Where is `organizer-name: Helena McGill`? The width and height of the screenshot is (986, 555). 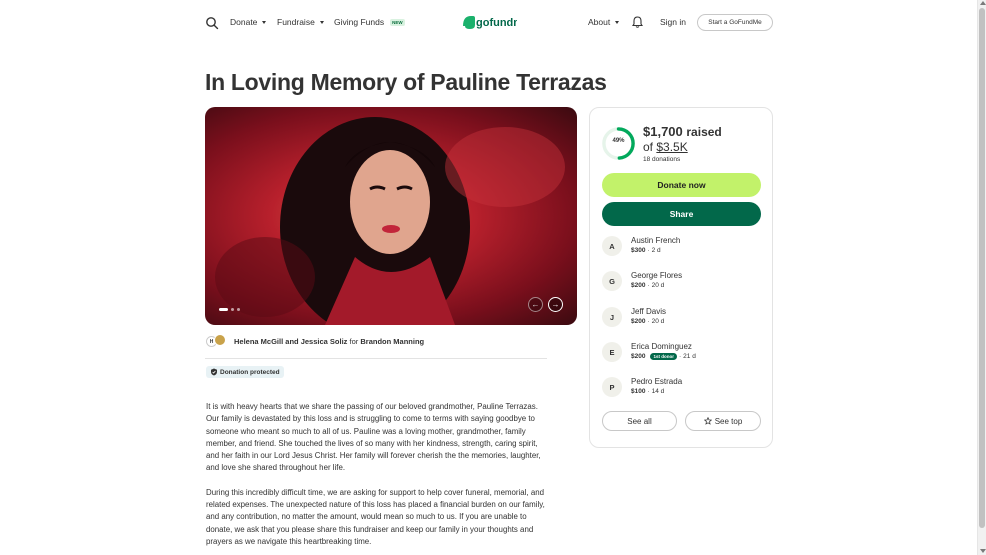 organizer-name: Helena McGill is located at coordinates (258, 341).